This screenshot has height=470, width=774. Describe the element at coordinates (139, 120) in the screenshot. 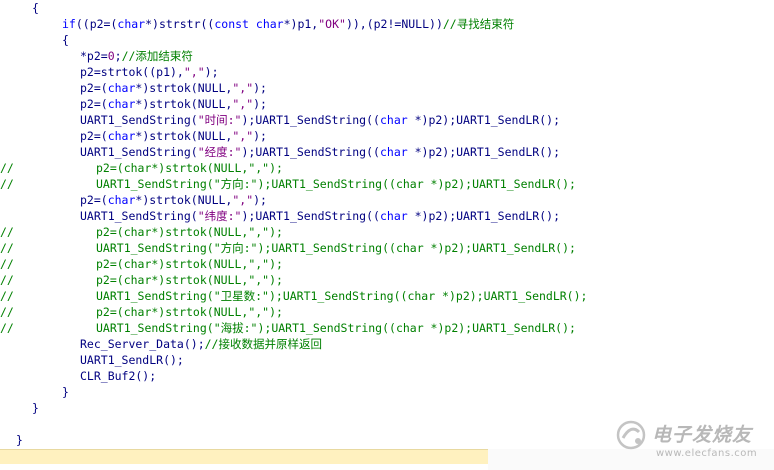

I see `code-token: UART1_SendString(` at that location.